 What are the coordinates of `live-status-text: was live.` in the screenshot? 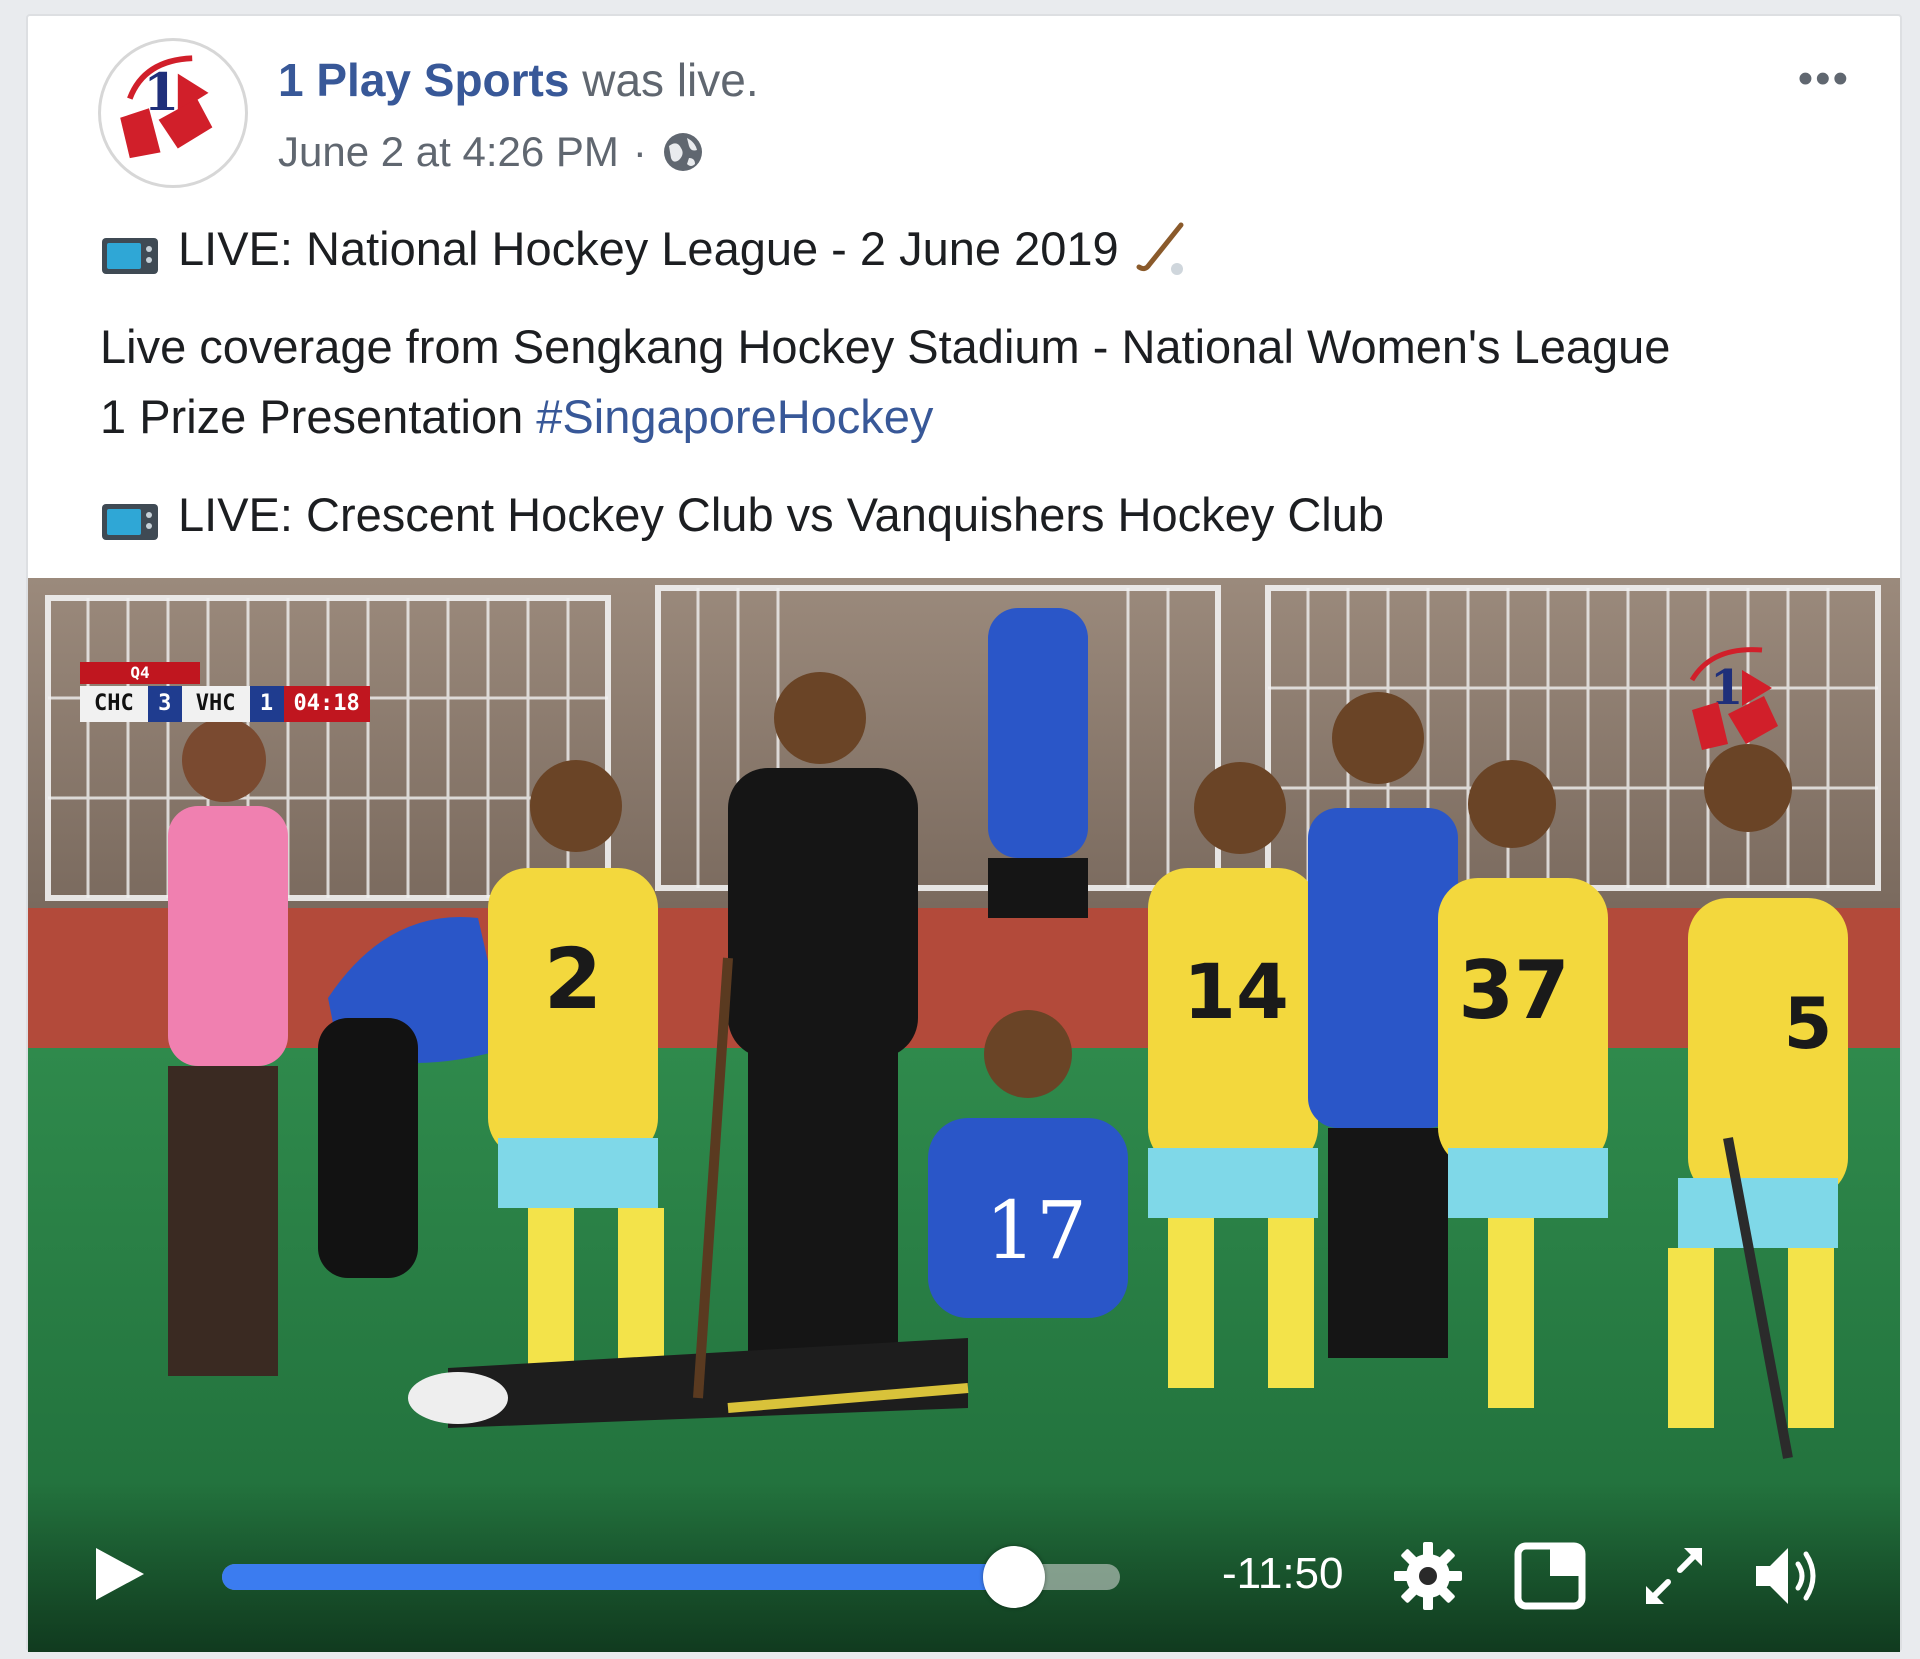 It's located at (670, 80).